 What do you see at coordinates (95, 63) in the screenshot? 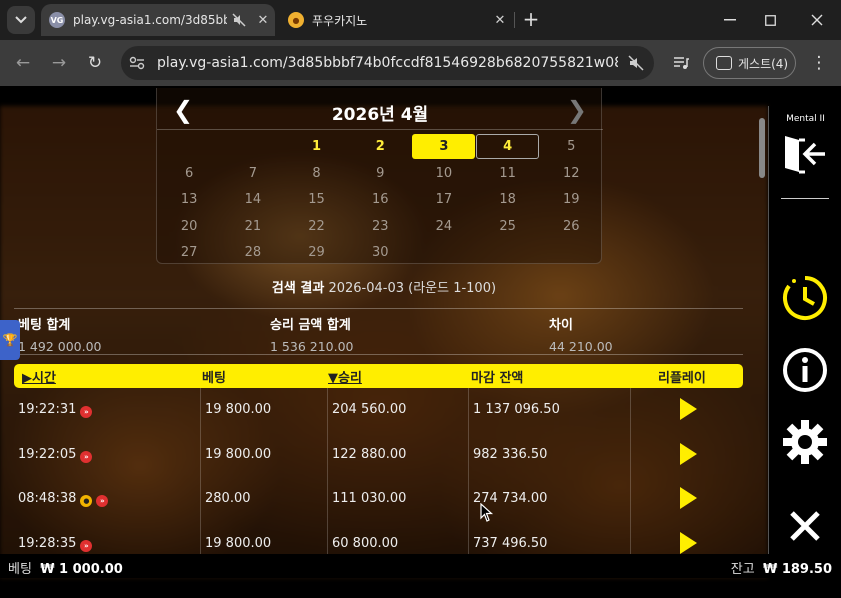
I see `reload-button: ↻` at bounding box center [95, 63].